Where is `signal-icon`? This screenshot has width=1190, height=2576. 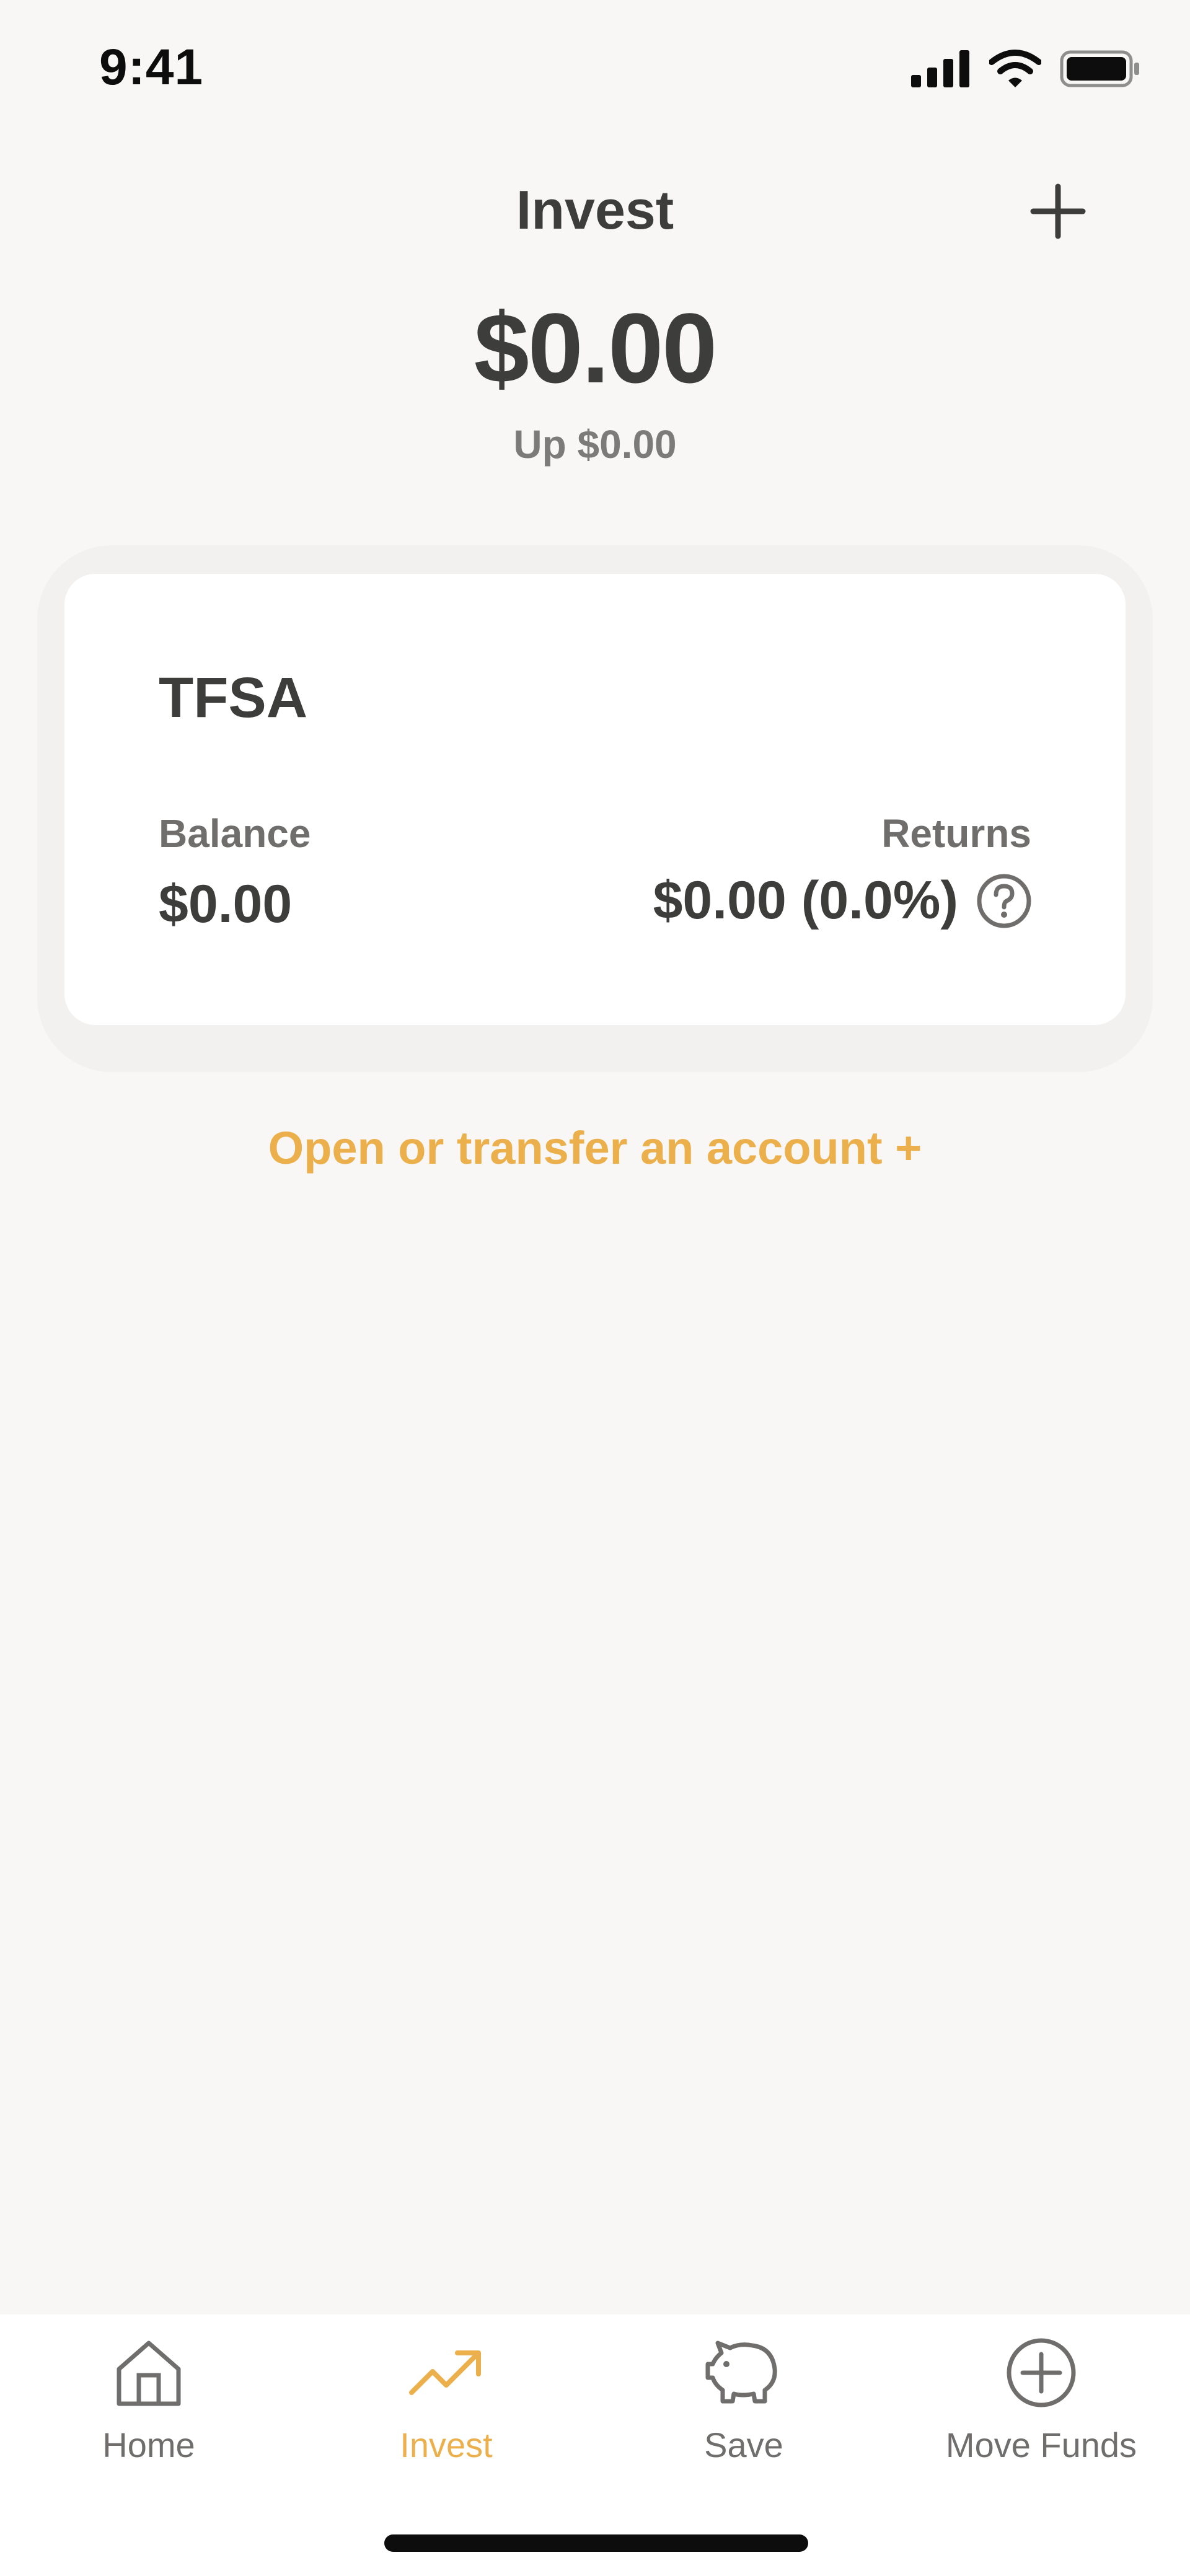 signal-icon is located at coordinates (941, 70).